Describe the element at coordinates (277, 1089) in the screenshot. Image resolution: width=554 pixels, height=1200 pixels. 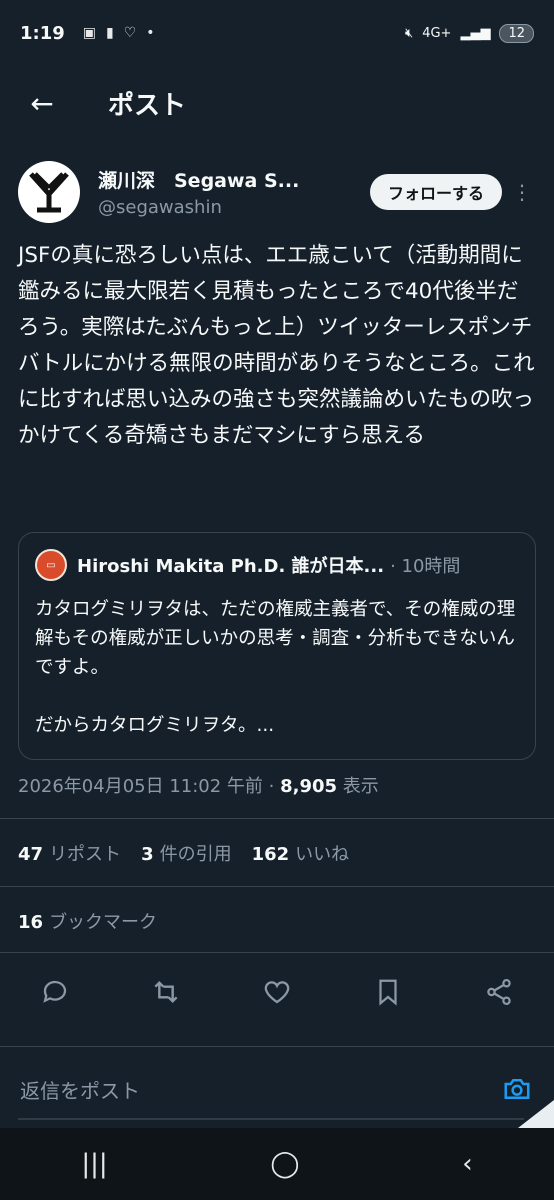
I see `reply-composer: 返信をポスト` at that location.